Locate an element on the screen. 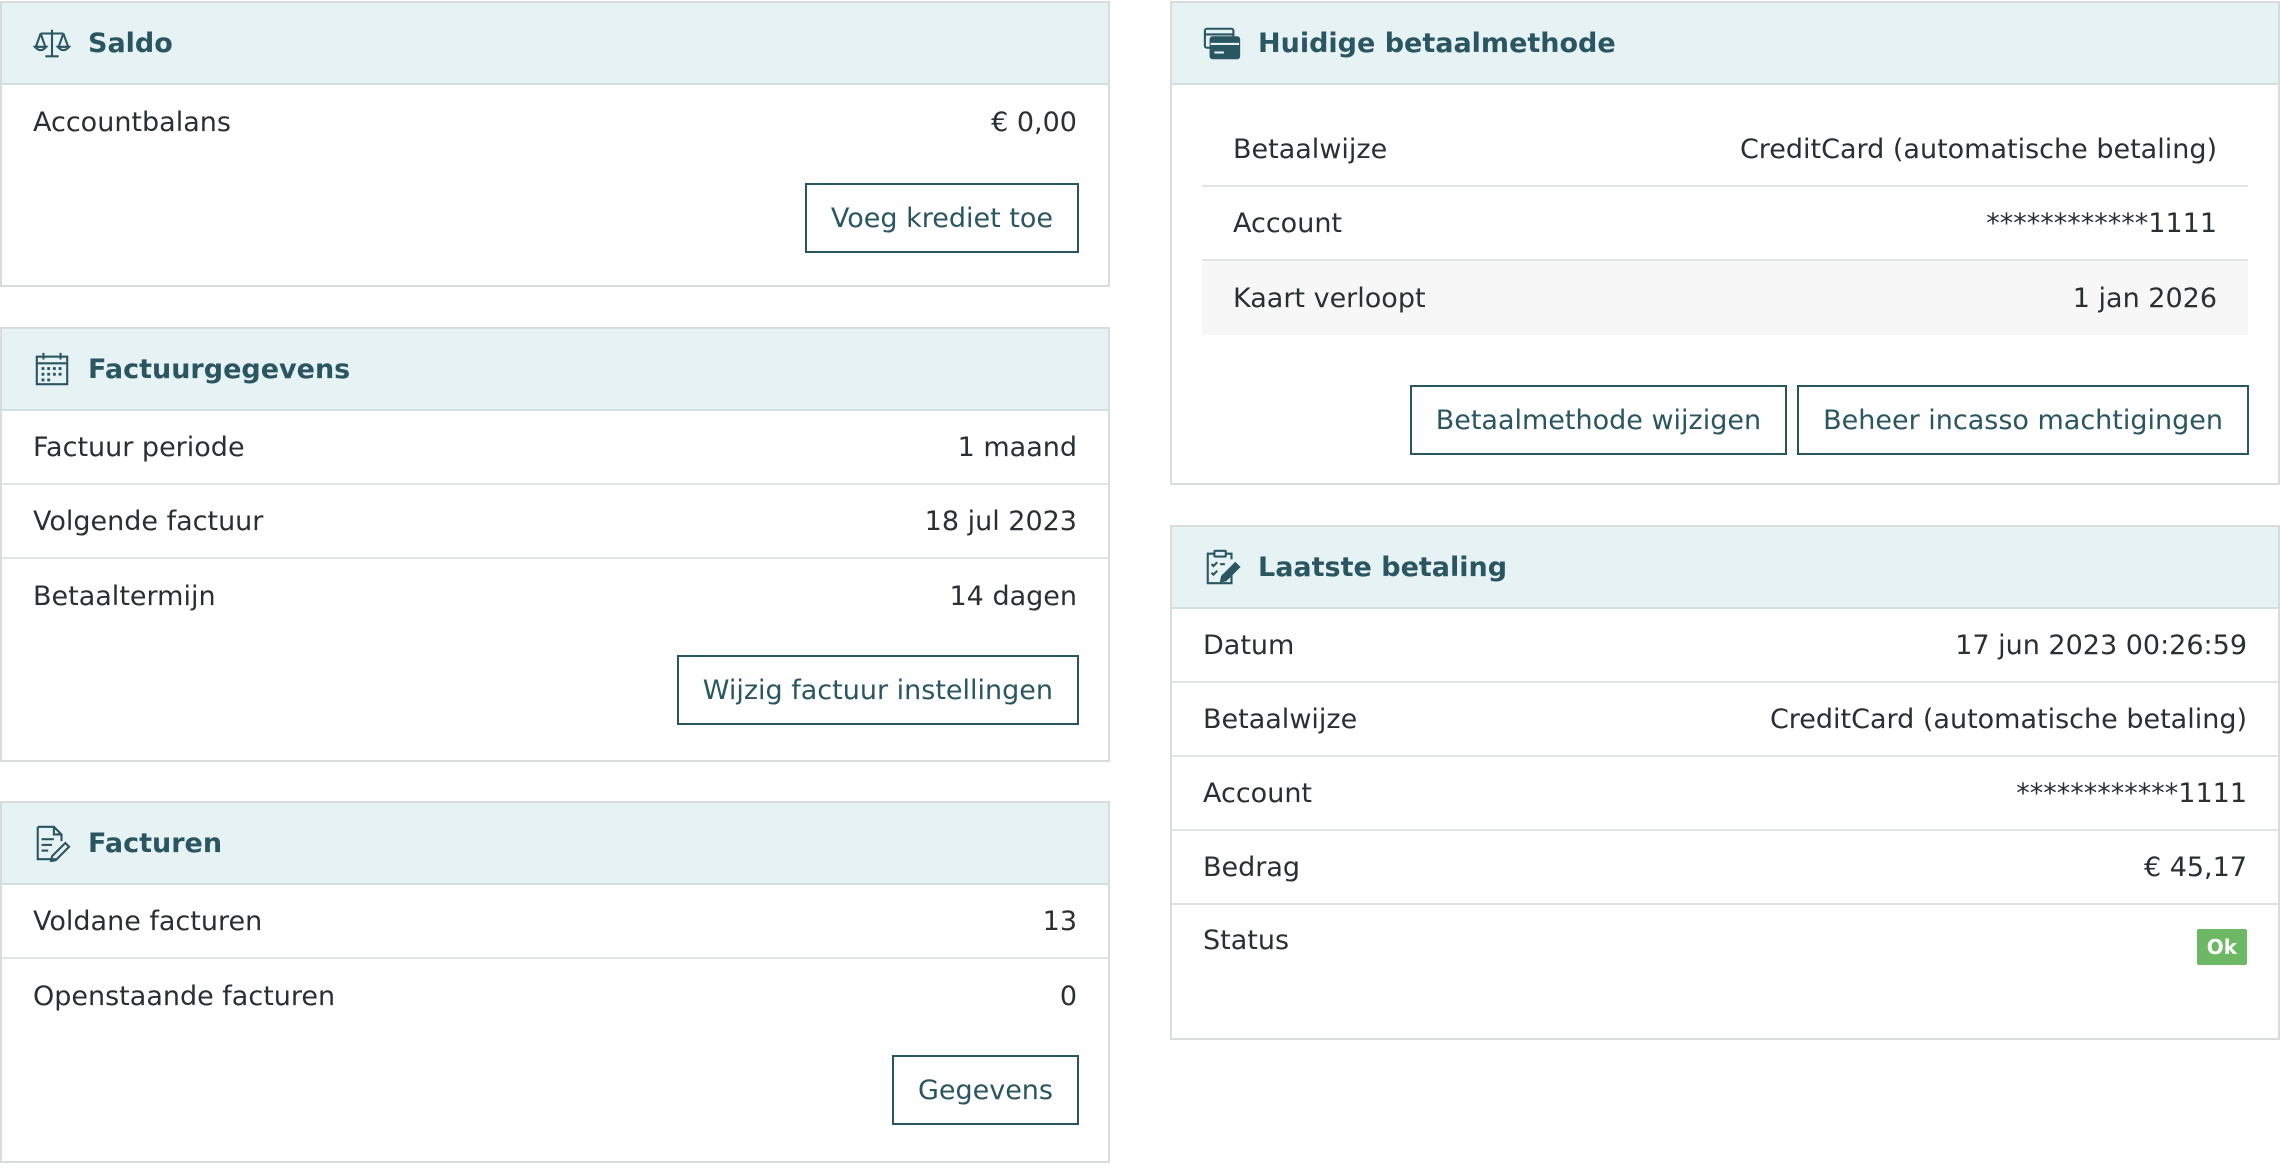 The image size is (2280, 1170). add-credit-button: Voeg krediet toe is located at coordinates (941, 218).